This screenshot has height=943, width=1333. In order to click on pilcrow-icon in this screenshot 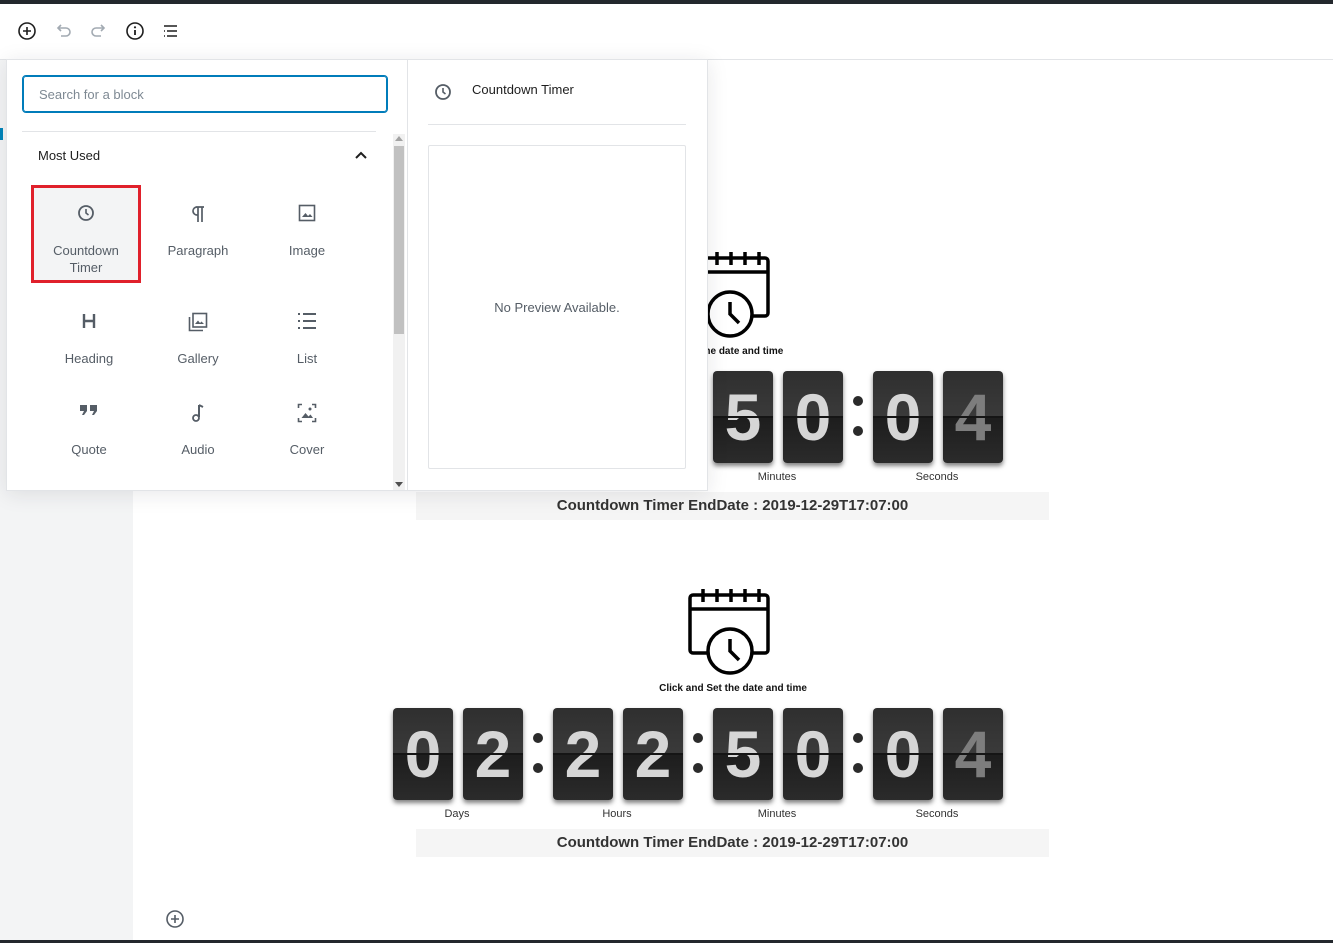, I will do `click(198, 214)`.